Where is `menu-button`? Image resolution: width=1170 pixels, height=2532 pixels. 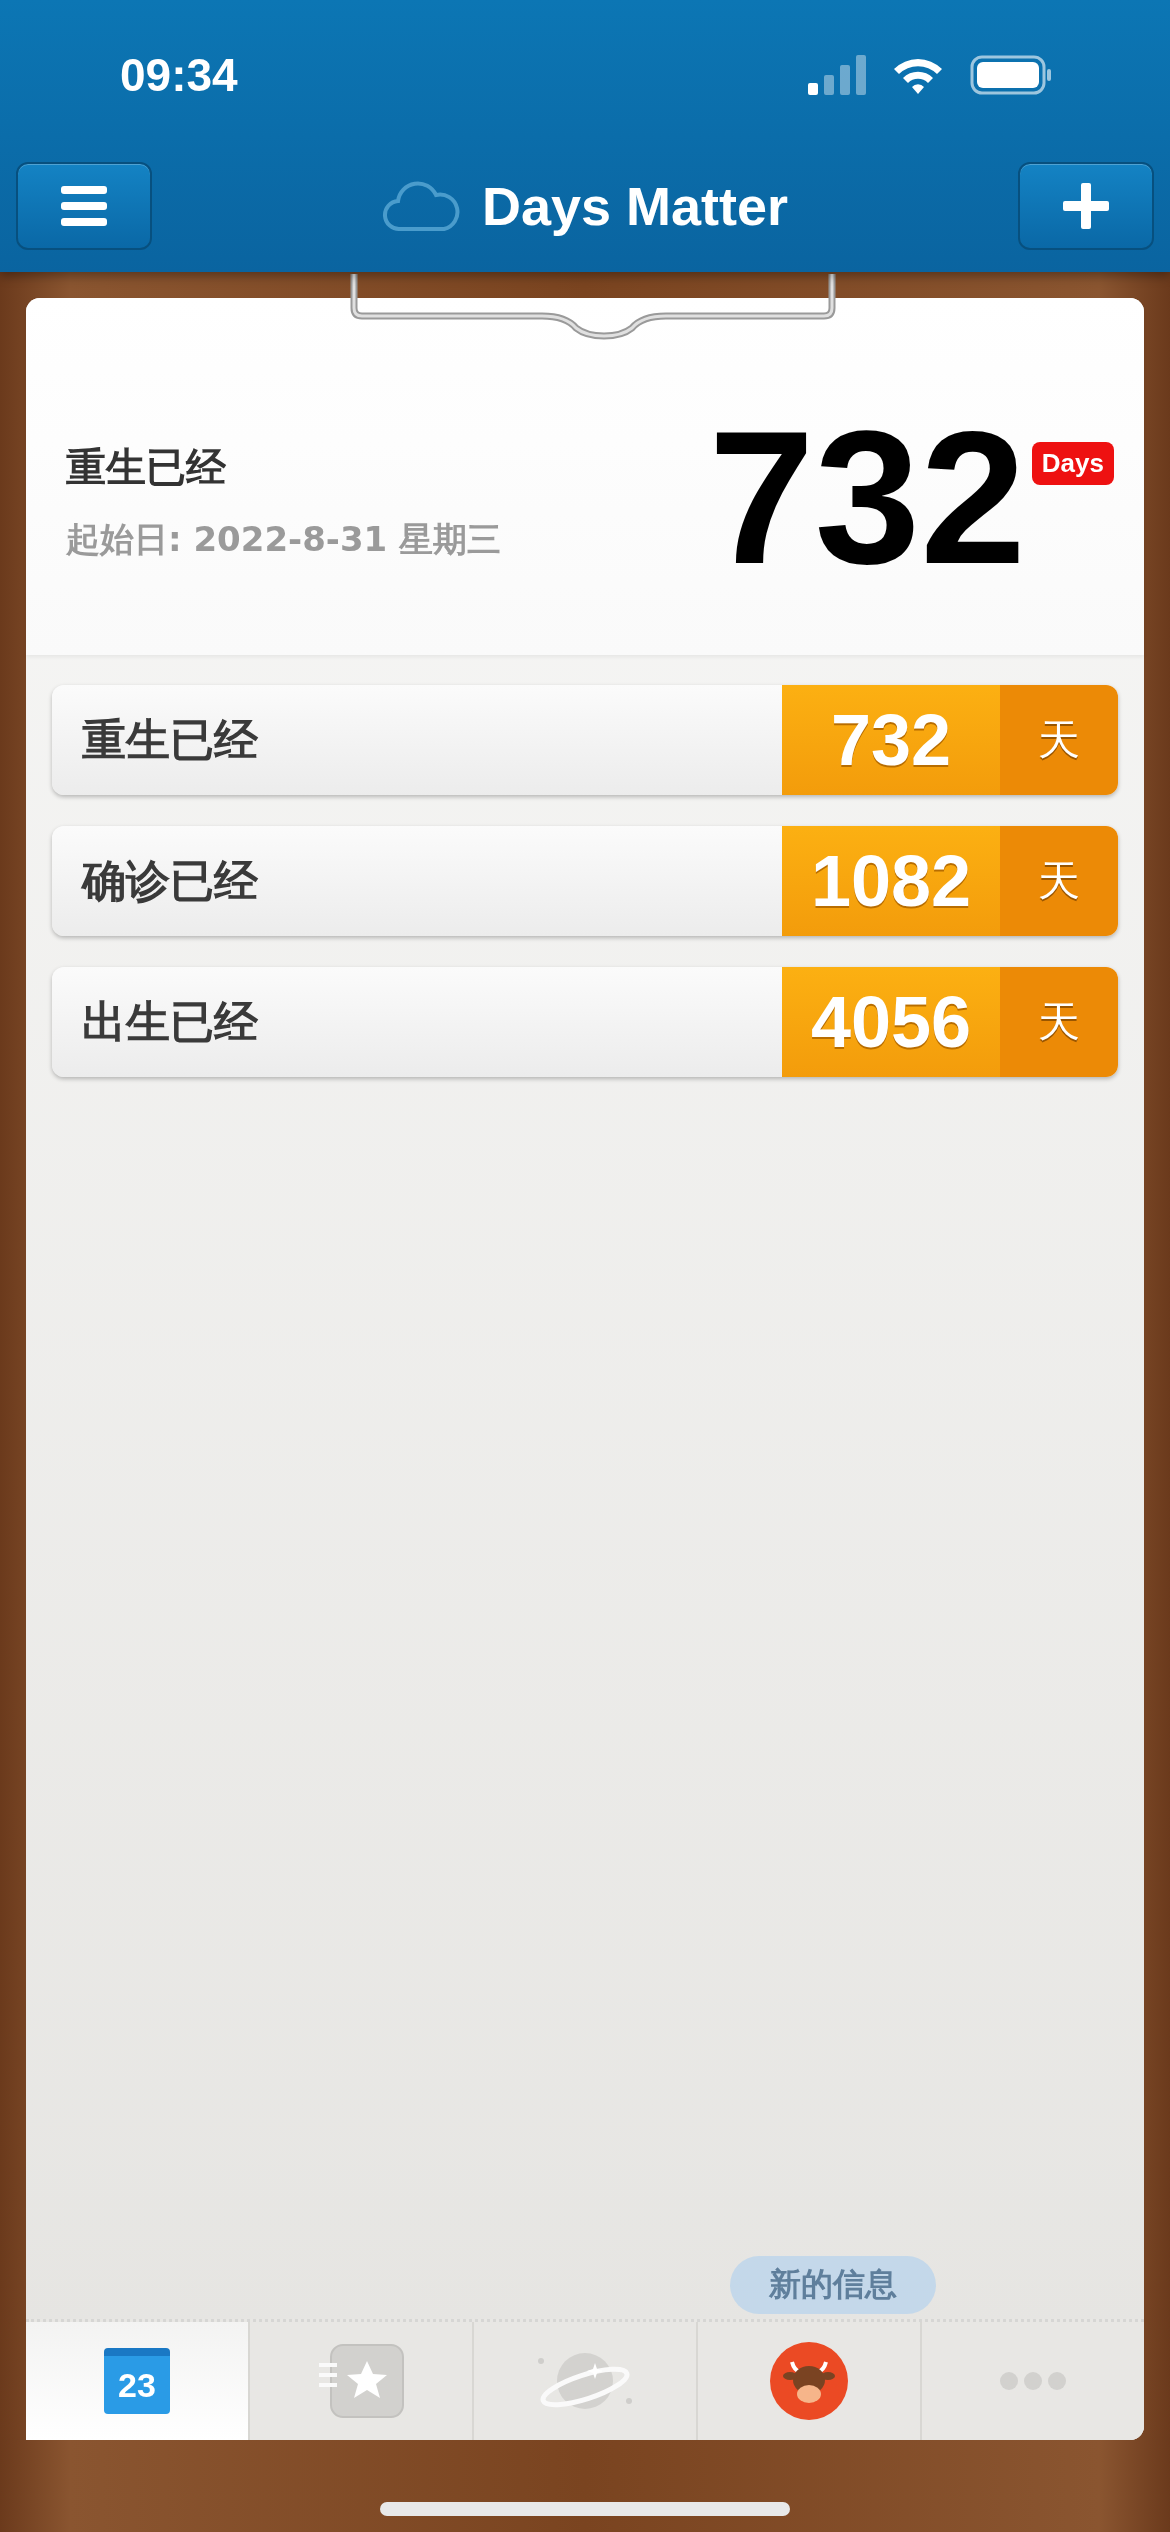 menu-button is located at coordinates (84, 206).